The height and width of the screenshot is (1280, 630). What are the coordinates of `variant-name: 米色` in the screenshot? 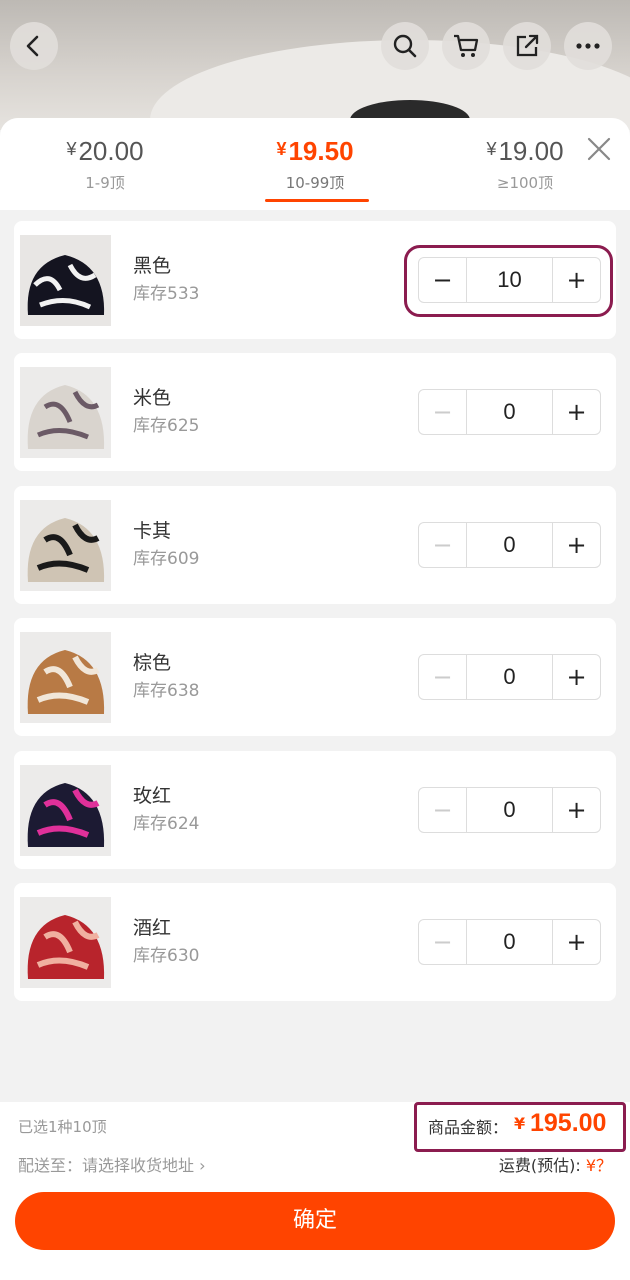 It's located at (152, 398).